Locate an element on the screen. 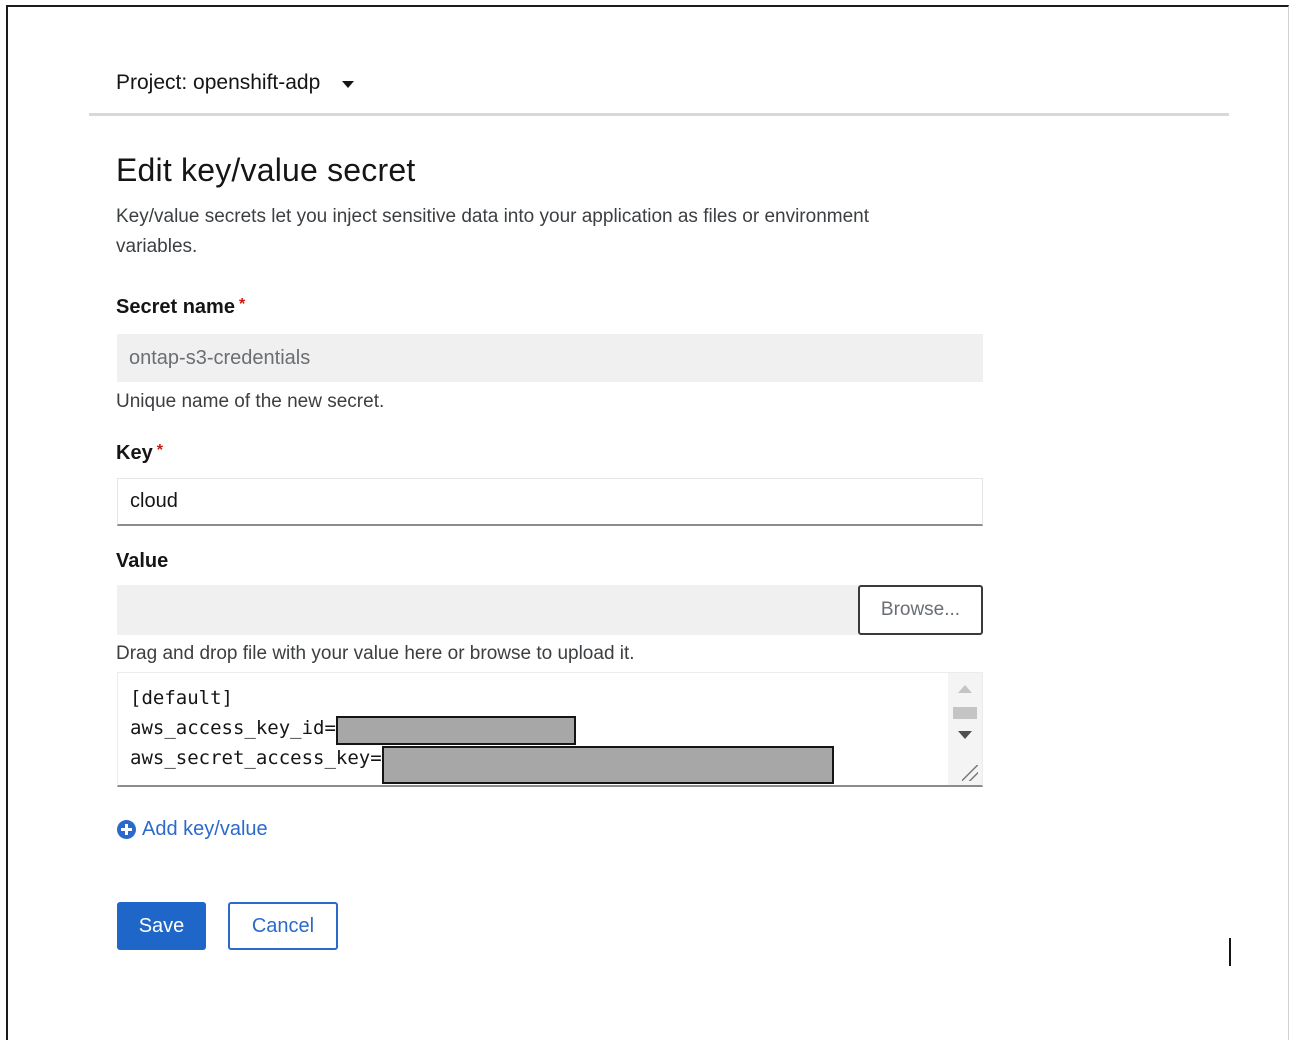 The height and width of the screenshot is (1040, 1289). file-name-field is located at coordinates (487, 610).